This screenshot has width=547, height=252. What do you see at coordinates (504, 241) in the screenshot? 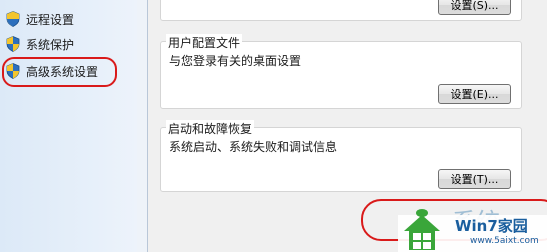
I see `watermark-url: www.5aixt.com` at bounding box center [504, 241].